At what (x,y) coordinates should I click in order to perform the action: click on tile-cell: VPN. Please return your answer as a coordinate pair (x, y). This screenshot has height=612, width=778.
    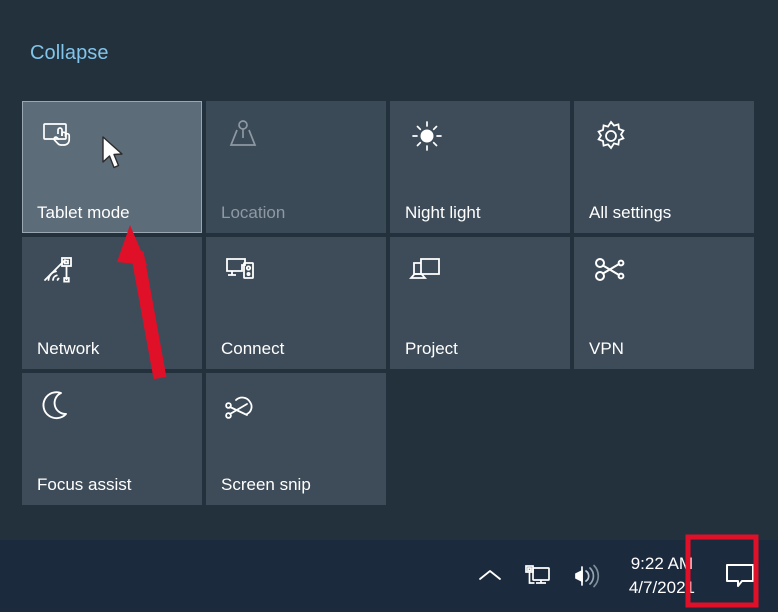
    Looking at the image, I should click on (666, 305).